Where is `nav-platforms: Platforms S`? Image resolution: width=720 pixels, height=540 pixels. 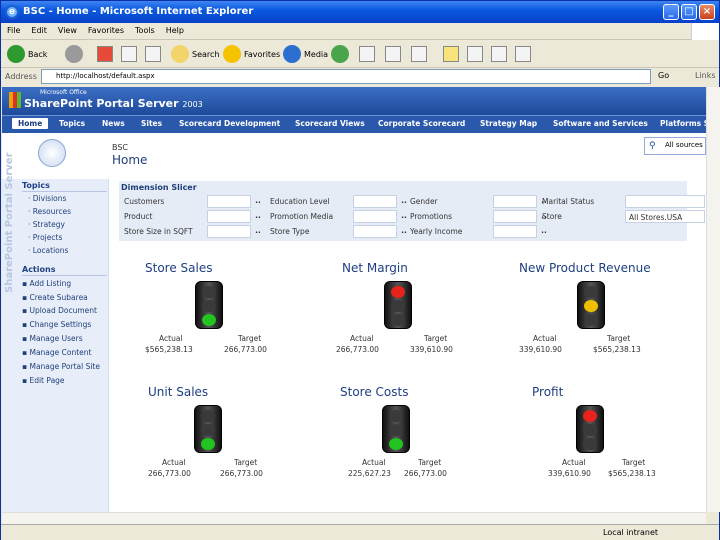
nav-platforms: Platforms S is located at coordinates (683, 123).